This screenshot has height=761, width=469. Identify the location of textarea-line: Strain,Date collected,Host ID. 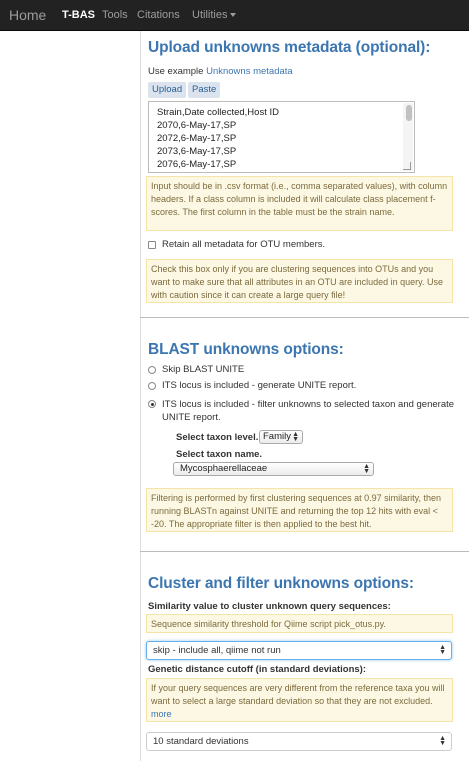
(218, 112).